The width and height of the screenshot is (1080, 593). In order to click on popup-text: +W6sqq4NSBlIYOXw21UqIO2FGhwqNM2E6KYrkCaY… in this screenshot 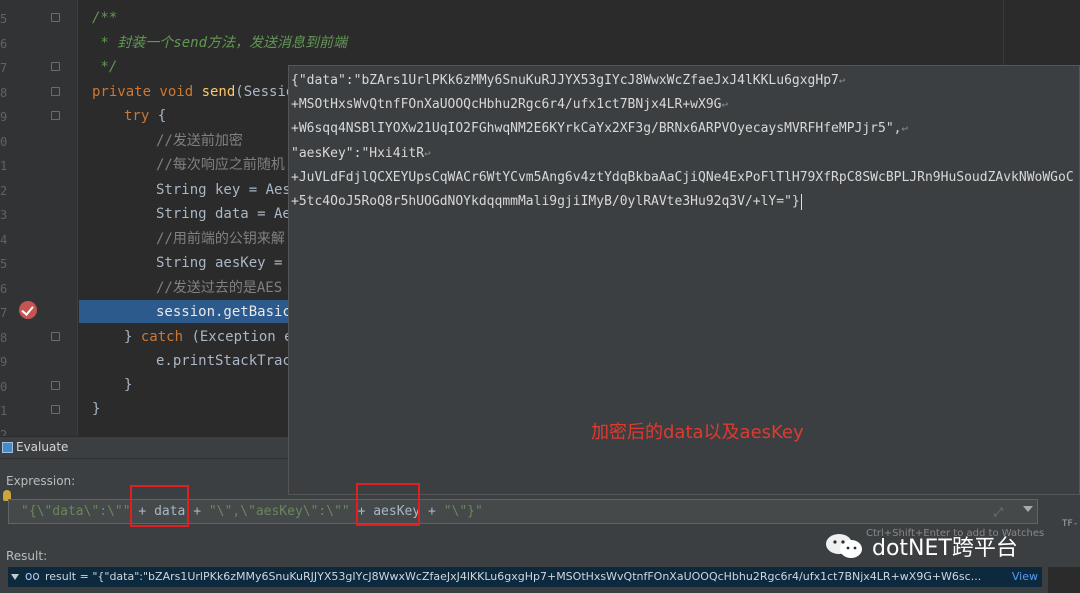, I will do `click(596, 128)`.